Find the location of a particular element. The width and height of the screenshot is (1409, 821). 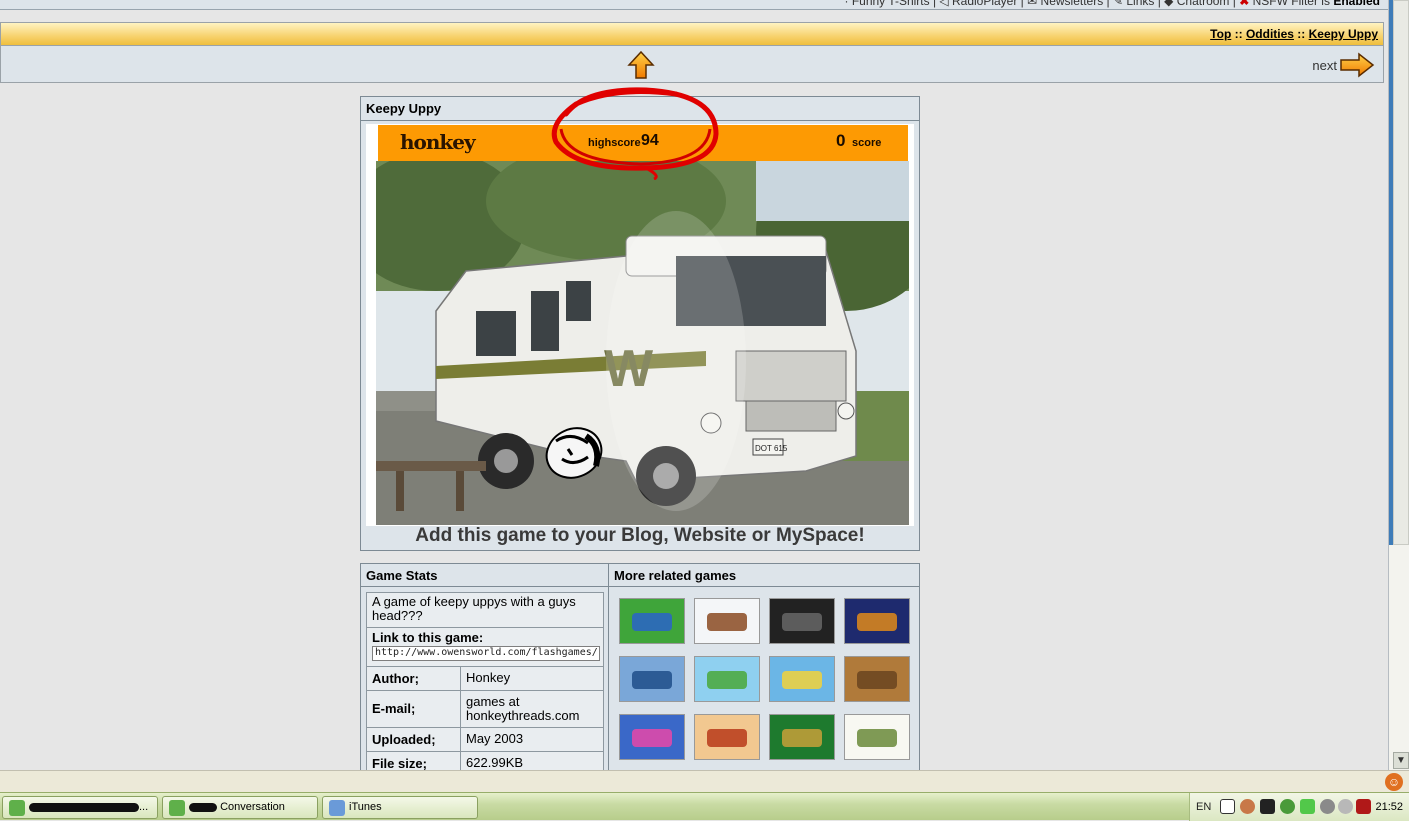

nsfw-state: Enabled is located at coordinates (1356, 4).